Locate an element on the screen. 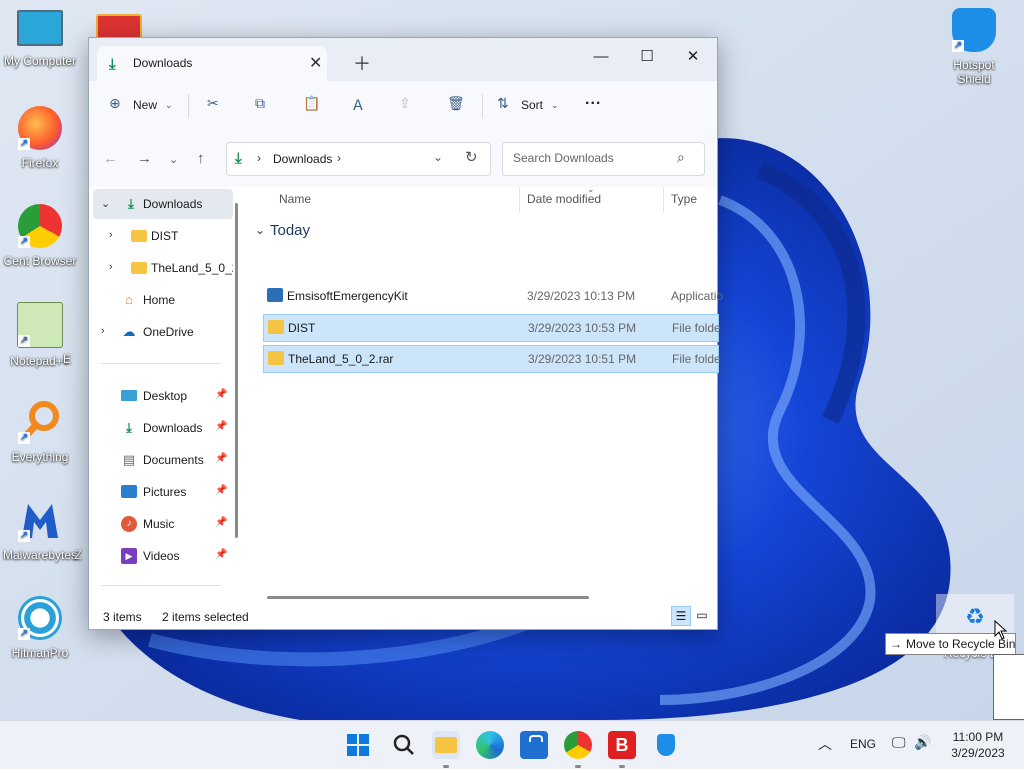  tab-downloads: ⤓ Downloads ✕ is located at coordinates (212, 63).